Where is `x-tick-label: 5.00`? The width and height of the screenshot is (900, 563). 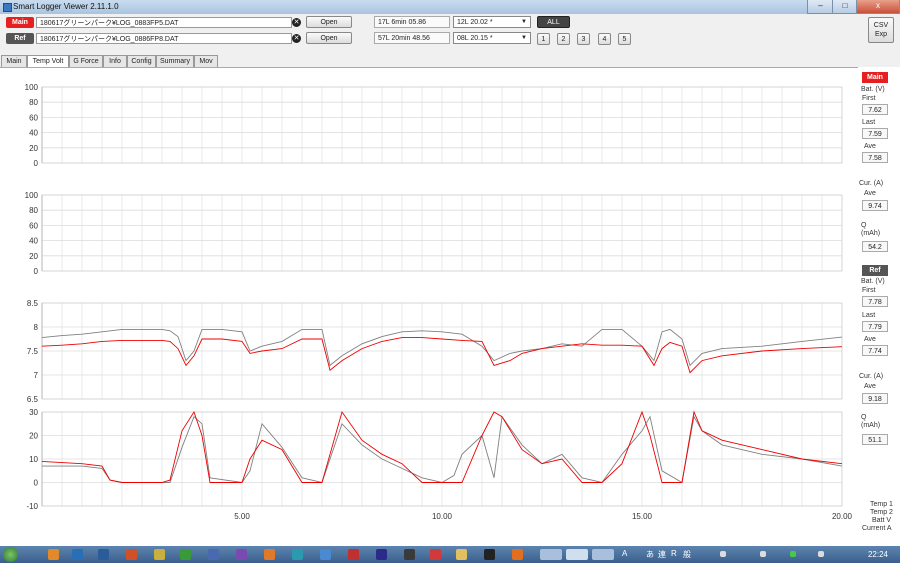
x-tick-label: 5.00 is located at coordinates (242, 516).